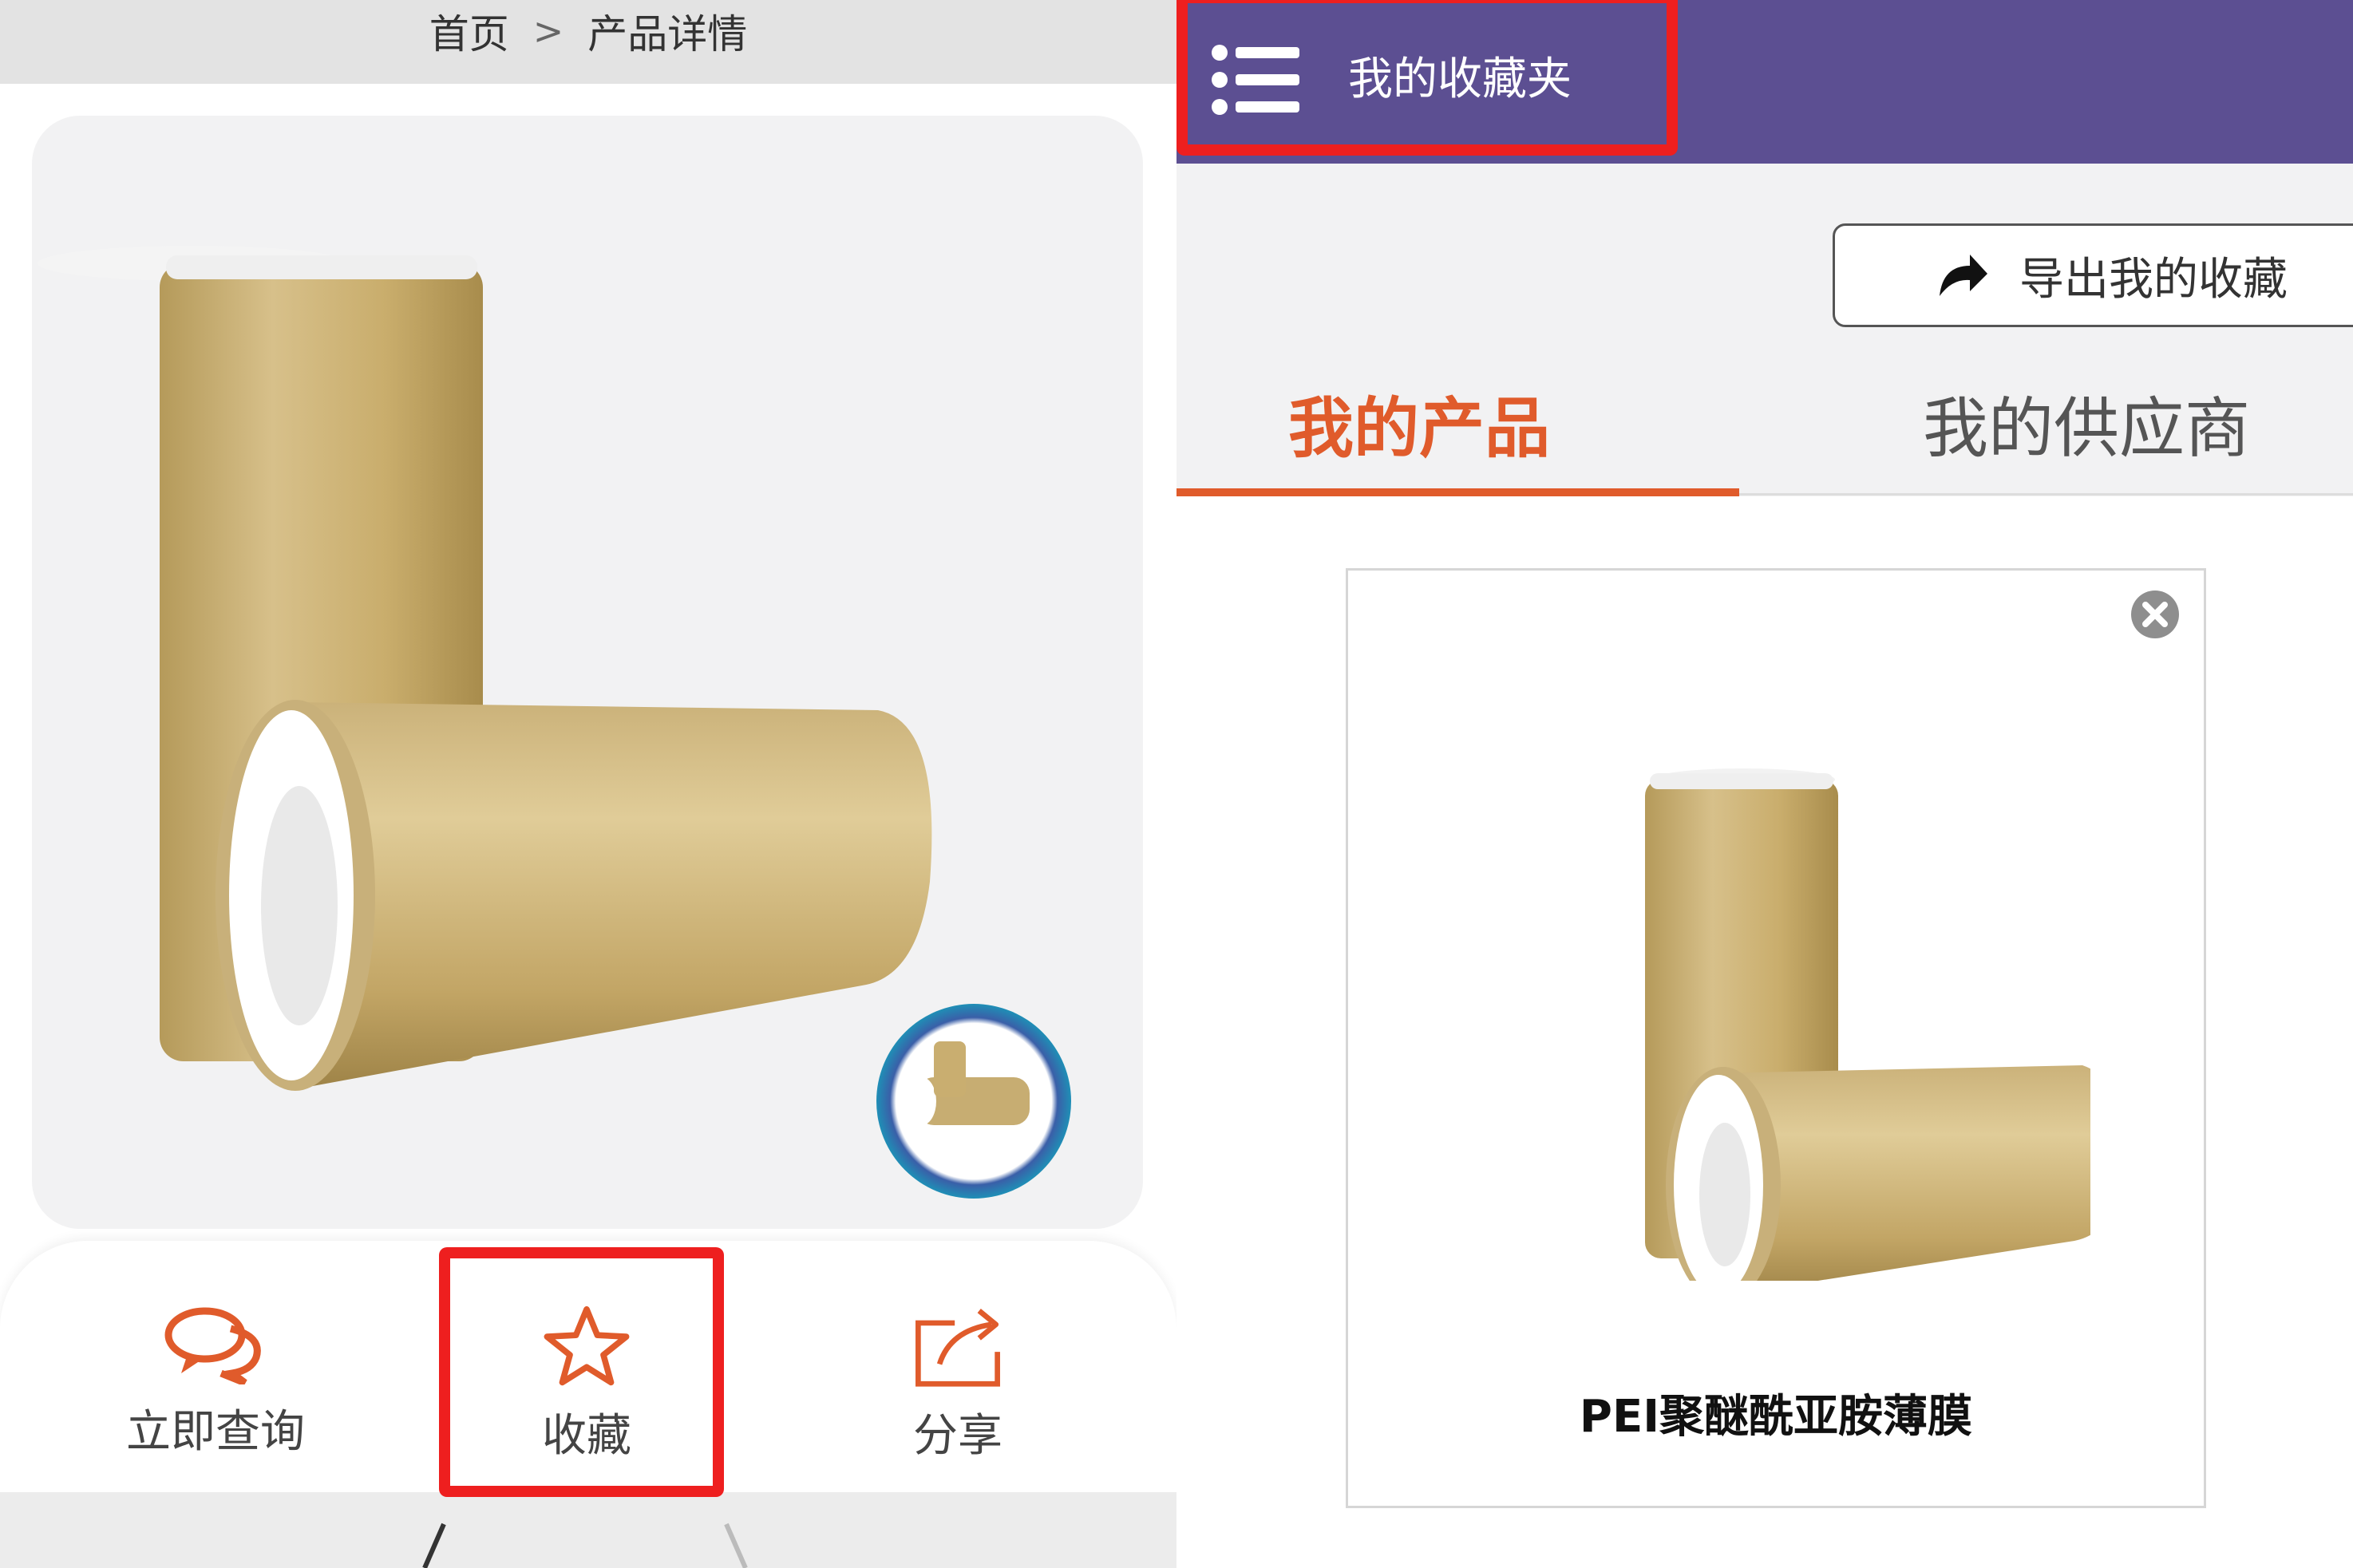 This screenshot has height=1568, width=2353. What do you see at coordinates (1419, 422) in the screenshot?
I see `tab-my-products: 我的产品` at bounding box center [1419, 422].